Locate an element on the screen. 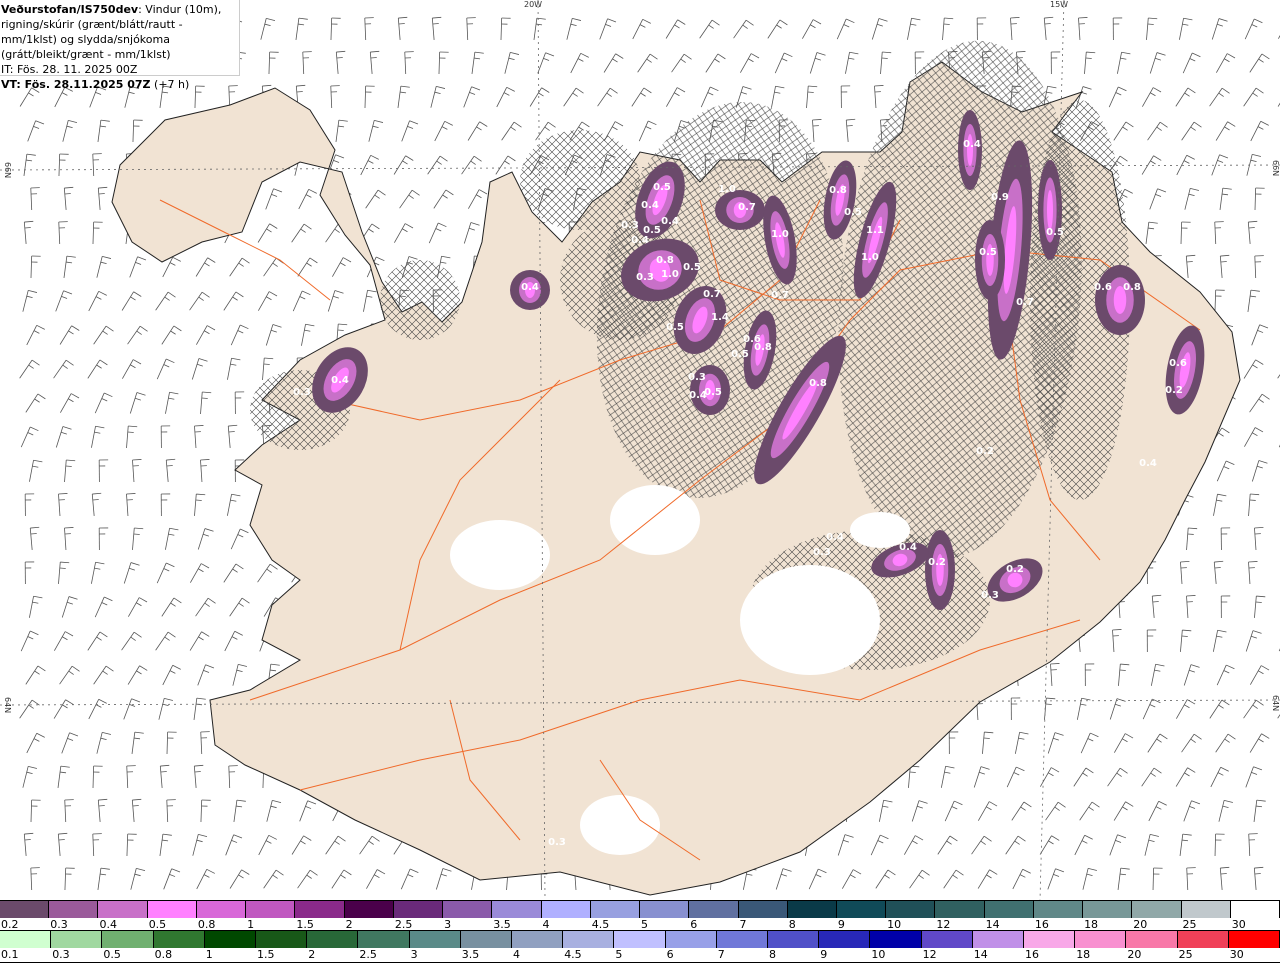 This screenshot has height=963, width=1280. precip-value-label: 1.1 is located at coordinates (875, 230).